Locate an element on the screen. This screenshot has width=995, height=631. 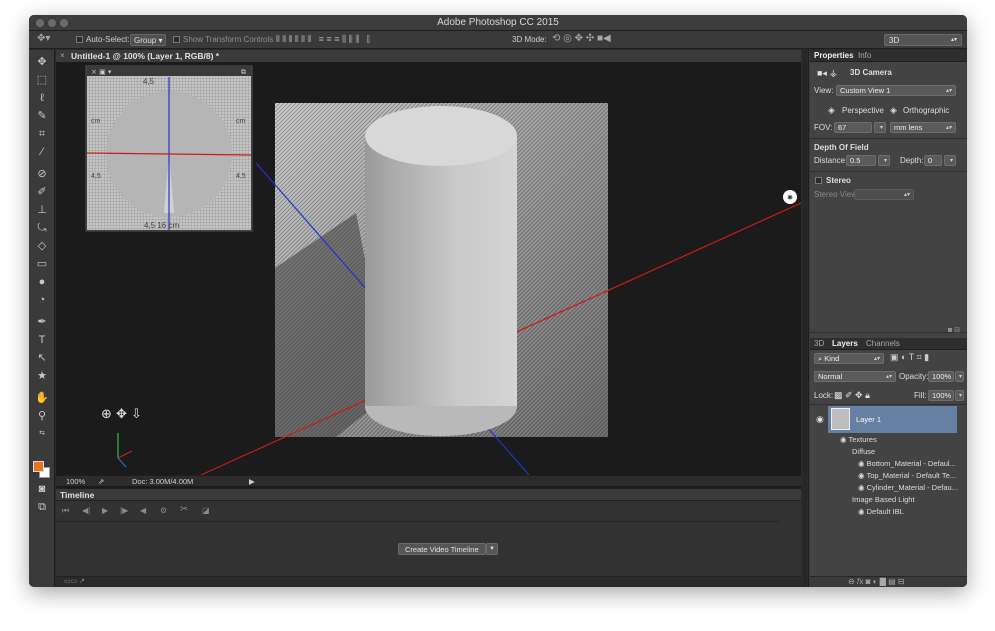
distance-value: 0.5 is located at coordinates (855, 160).